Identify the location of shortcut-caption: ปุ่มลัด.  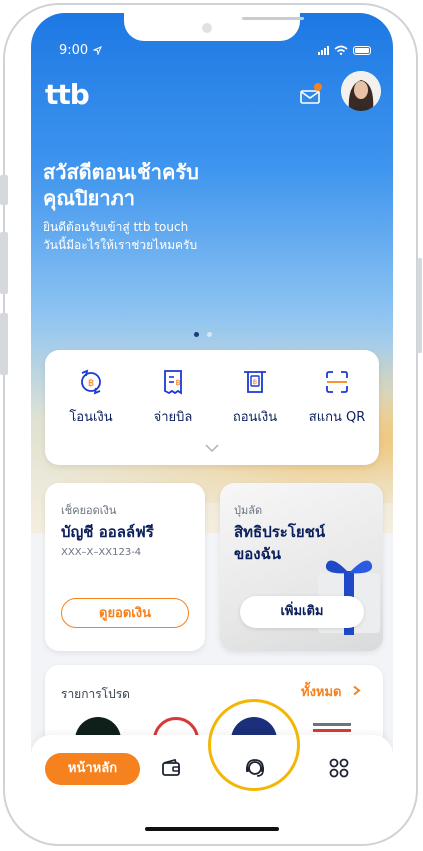
(248, 510).